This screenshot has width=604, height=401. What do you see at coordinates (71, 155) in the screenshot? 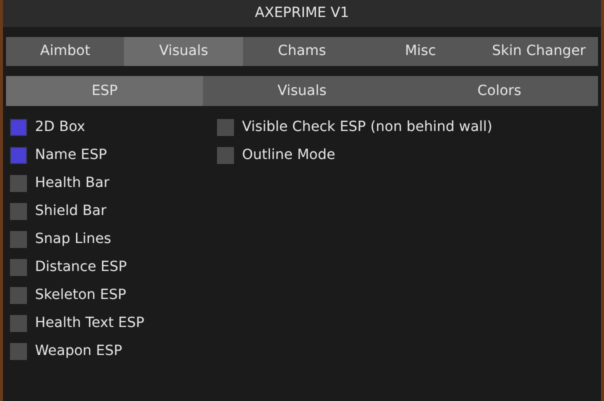
I see `option-label: Name ESP` at bounding box center [71, 155].